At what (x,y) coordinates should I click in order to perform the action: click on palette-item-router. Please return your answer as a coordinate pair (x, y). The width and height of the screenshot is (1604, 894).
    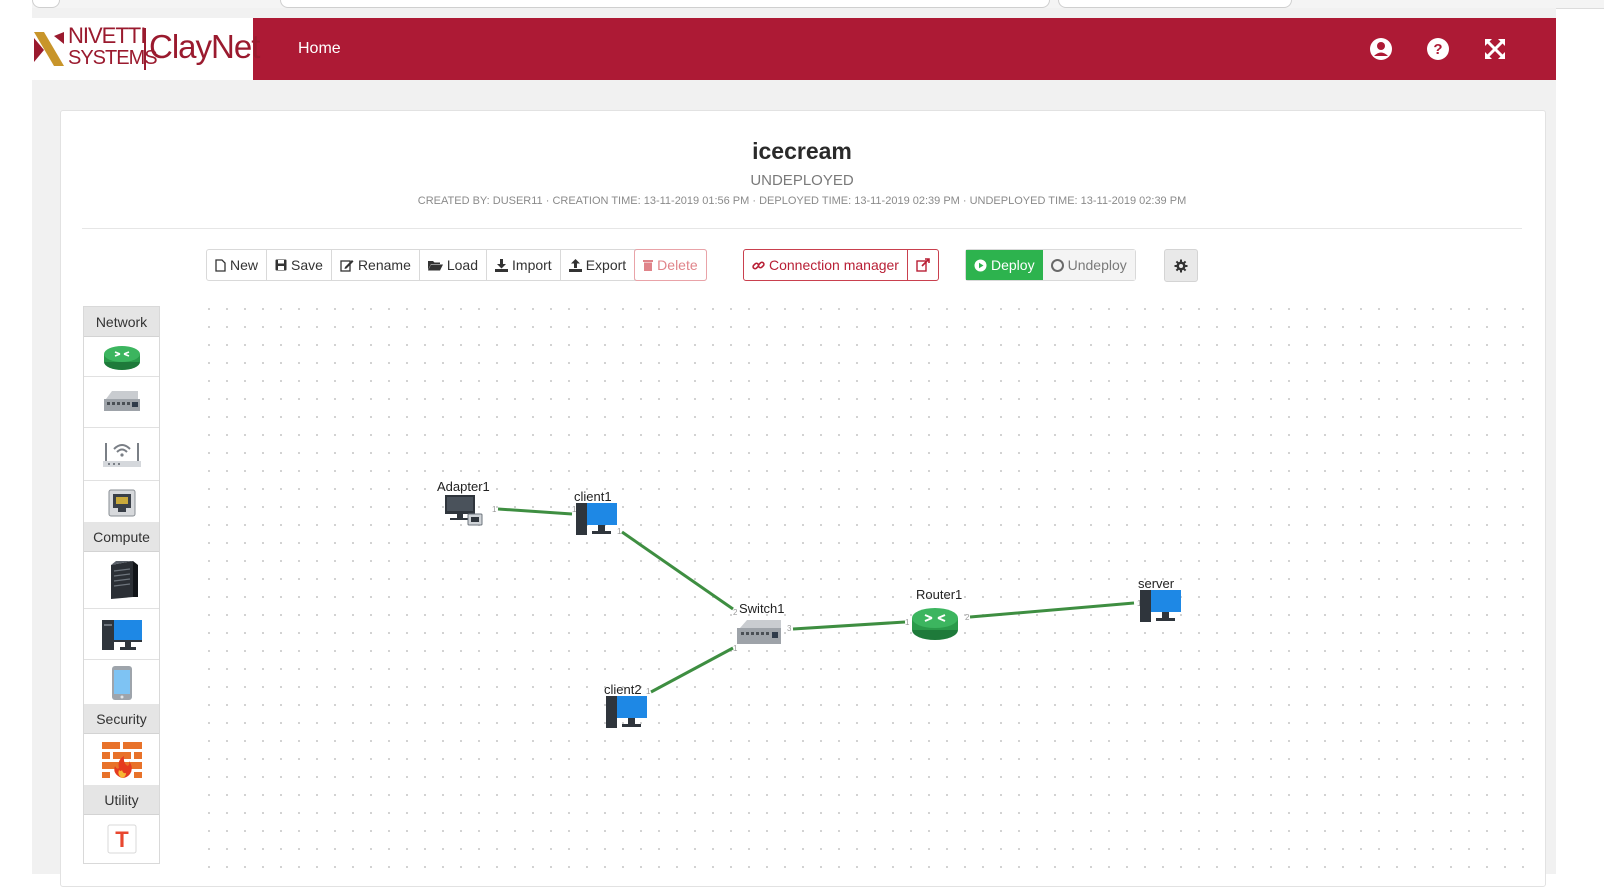
    Looking at the image, I should click on (121, 357).